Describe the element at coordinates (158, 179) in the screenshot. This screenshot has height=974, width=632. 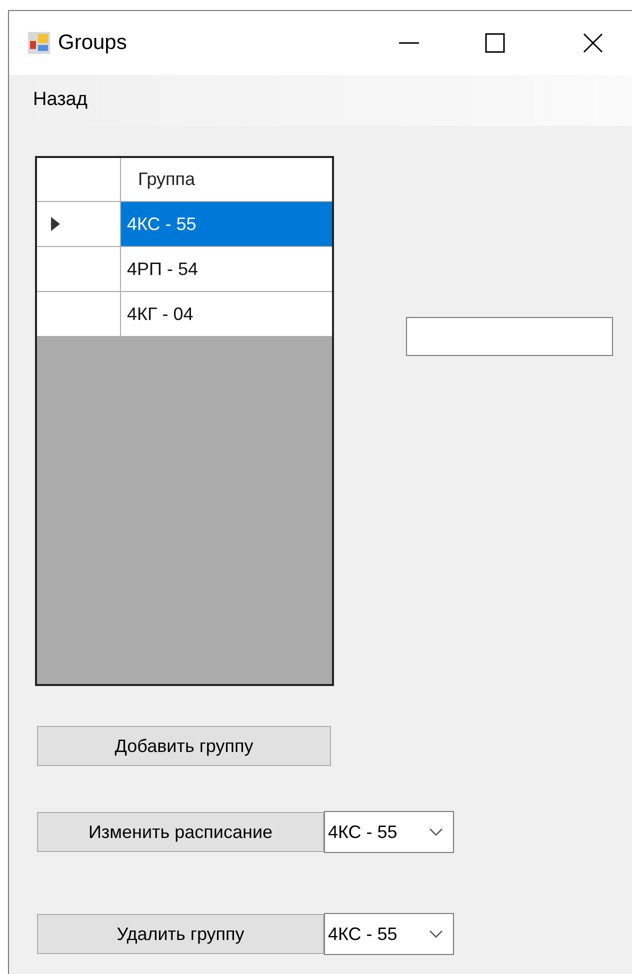
I see `column-header: Группа` at that location.